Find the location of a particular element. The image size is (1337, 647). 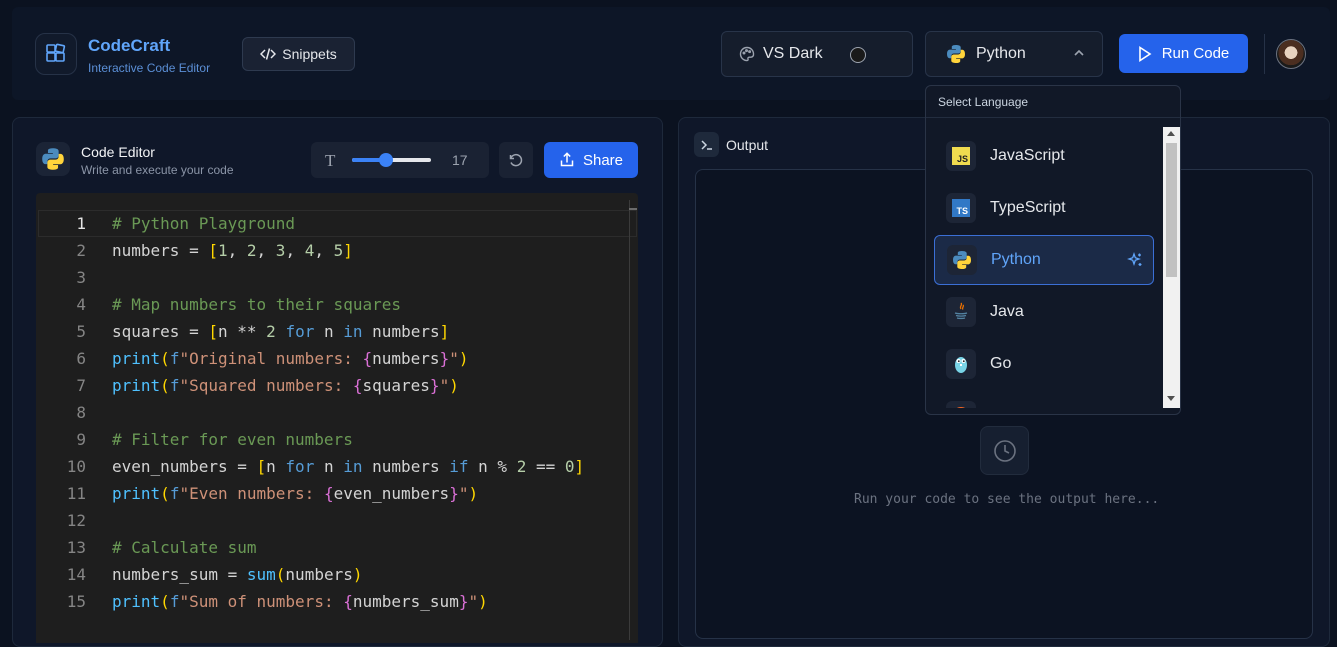

go-icon is located at coordinates (961, 364).